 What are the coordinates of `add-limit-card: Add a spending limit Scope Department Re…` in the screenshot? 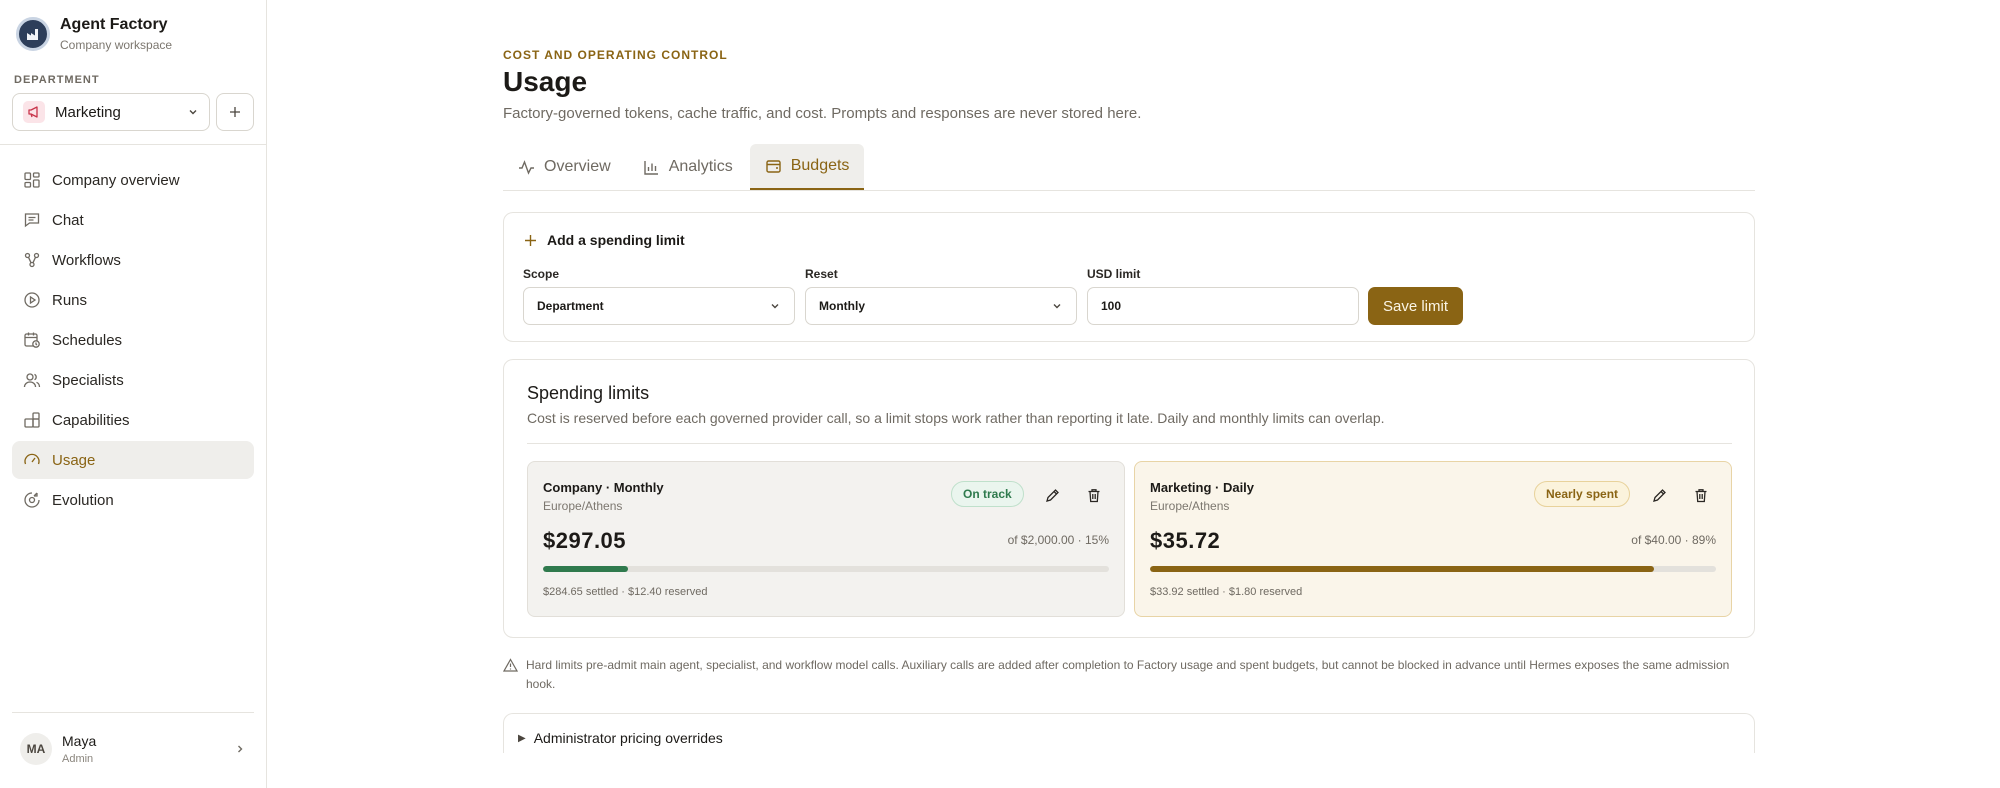 It's located at (1129, 277).